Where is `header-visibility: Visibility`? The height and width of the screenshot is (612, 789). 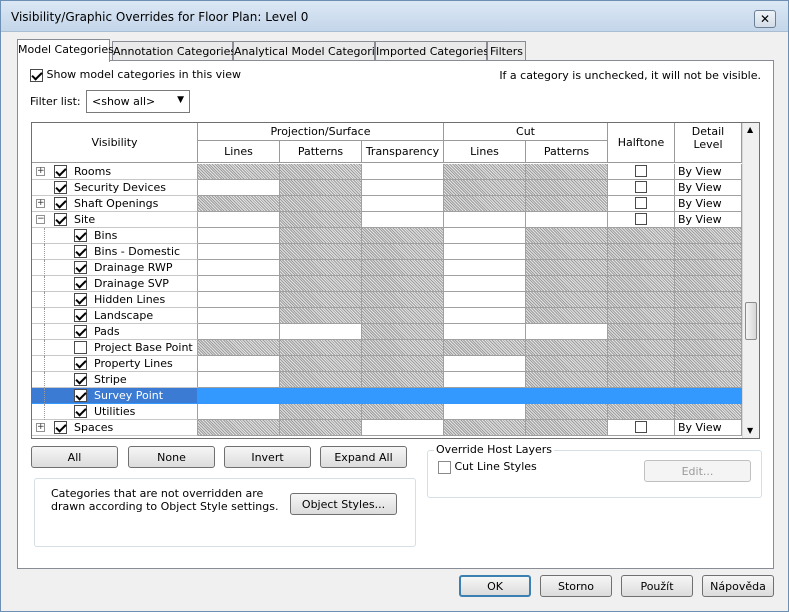
header-visibility: Visibility is located at coordinates (115, 143).